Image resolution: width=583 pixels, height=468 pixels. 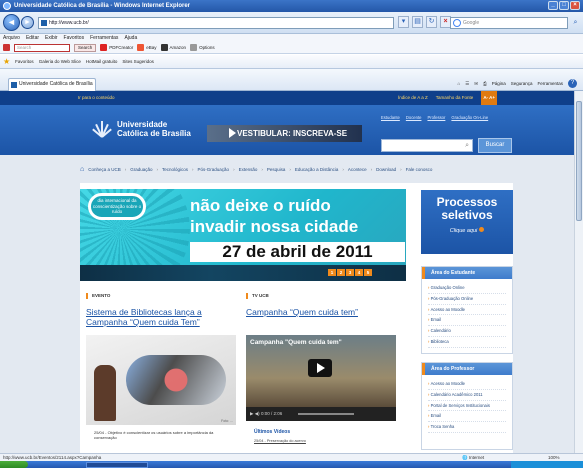 I want to click on toolbar-search-input: Search, so click(x=42, y=47).